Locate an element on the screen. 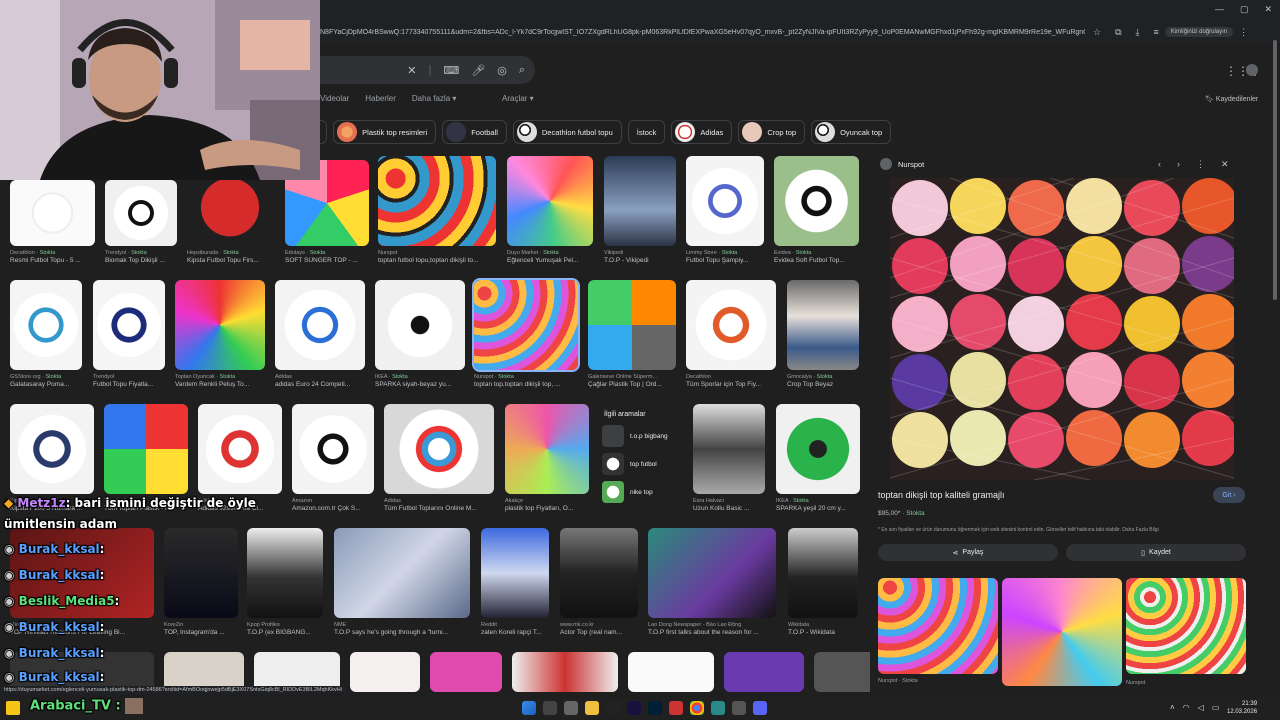 This screenshot has width=1280, height=720. related-item: nike top is located at coordinates (640, 492).